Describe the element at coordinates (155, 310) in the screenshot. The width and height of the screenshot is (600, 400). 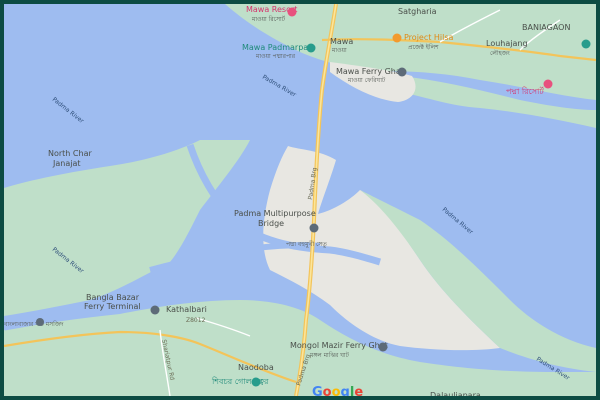
I see `bangla-bazar-pin` at that location.